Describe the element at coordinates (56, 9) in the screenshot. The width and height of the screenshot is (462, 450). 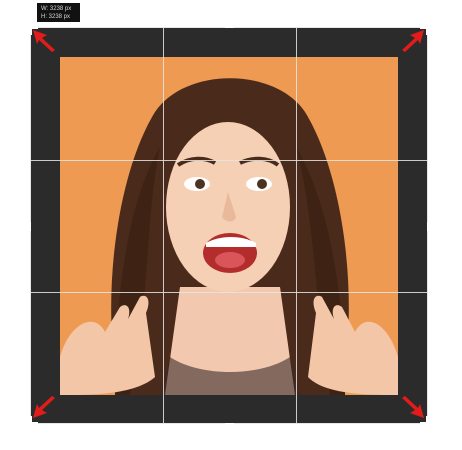
I see `crop-width-text: W: 3238 px` at that location.